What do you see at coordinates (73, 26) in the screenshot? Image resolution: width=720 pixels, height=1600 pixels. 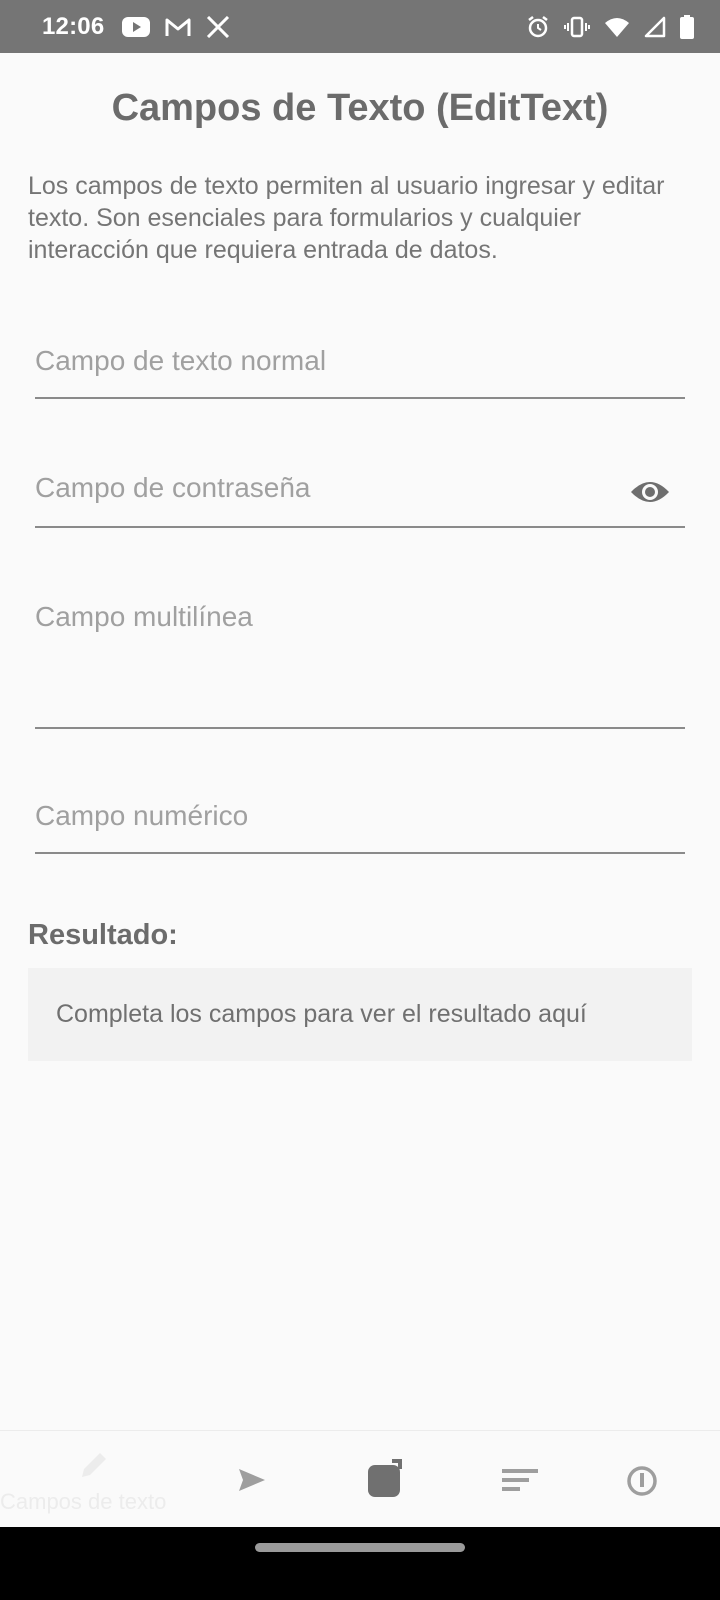 I see `status-time: 12:06` at bounding box center [73, 26].